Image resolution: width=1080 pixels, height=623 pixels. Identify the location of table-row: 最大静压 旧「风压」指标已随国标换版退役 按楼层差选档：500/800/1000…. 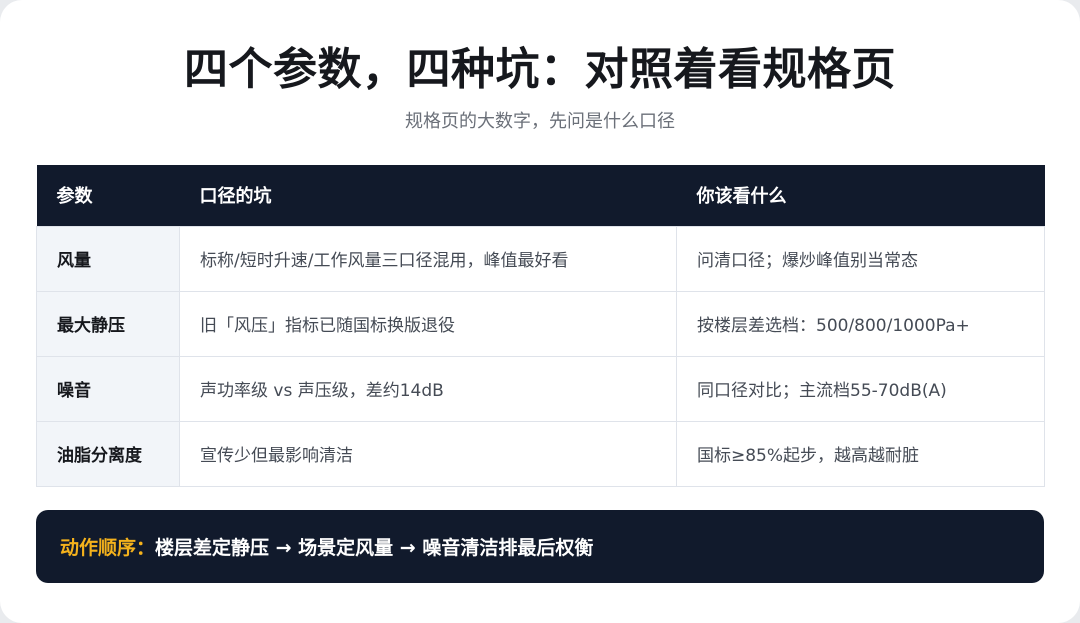
(540, 323).